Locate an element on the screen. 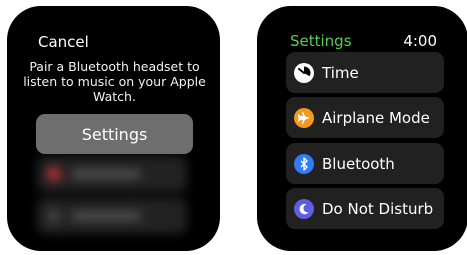 This screenshot has width=467, height=255. menu-item-do-not-disturb: Do Not Disturb is located at coordinates (365, 208).